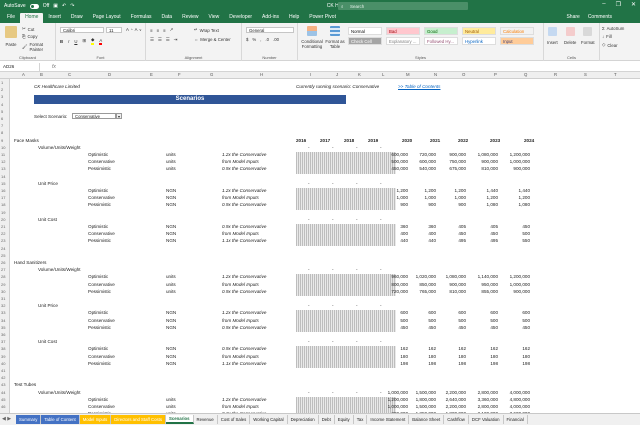 The image size is (640, 425). Describe the element at coordinates (456, 419) in the screenshot. I see `sheet-tab: Cashflow` at that location.